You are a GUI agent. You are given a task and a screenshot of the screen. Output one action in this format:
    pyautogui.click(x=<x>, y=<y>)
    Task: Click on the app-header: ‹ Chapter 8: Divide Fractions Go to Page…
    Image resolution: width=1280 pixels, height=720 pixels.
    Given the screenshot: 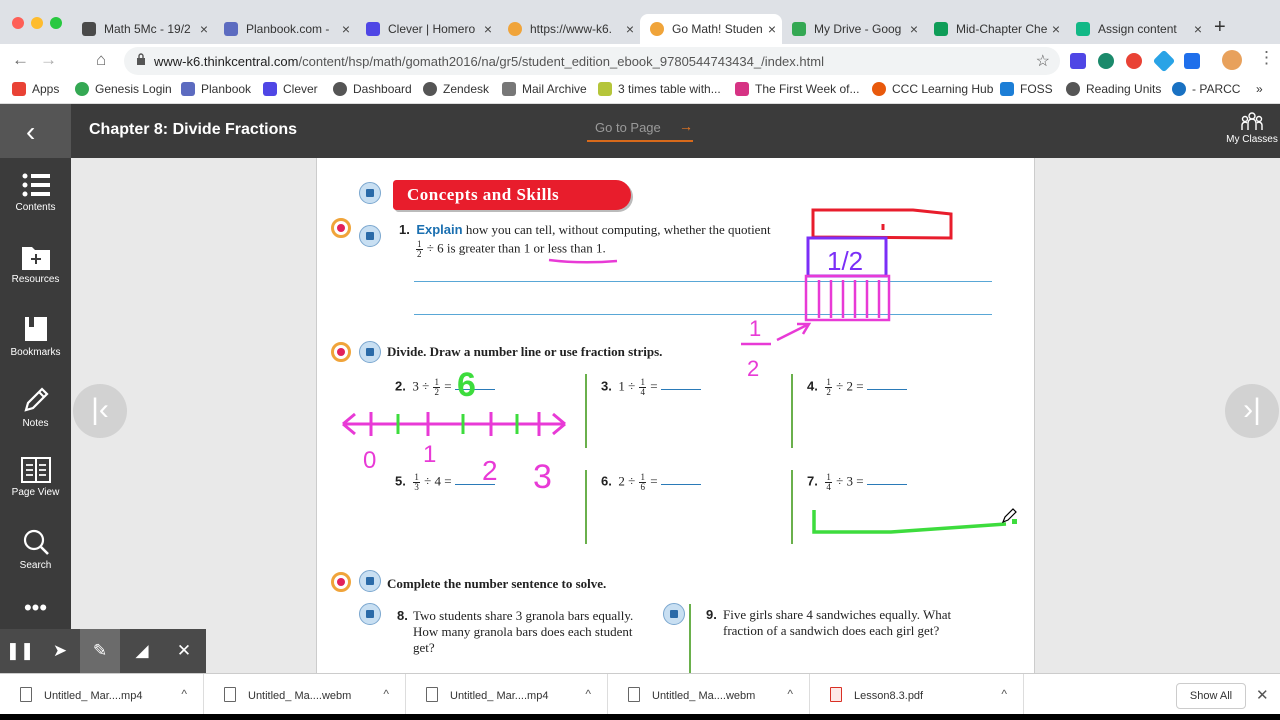 What is the action you would take?
    pyautogui.click(x=640, y=131)
    